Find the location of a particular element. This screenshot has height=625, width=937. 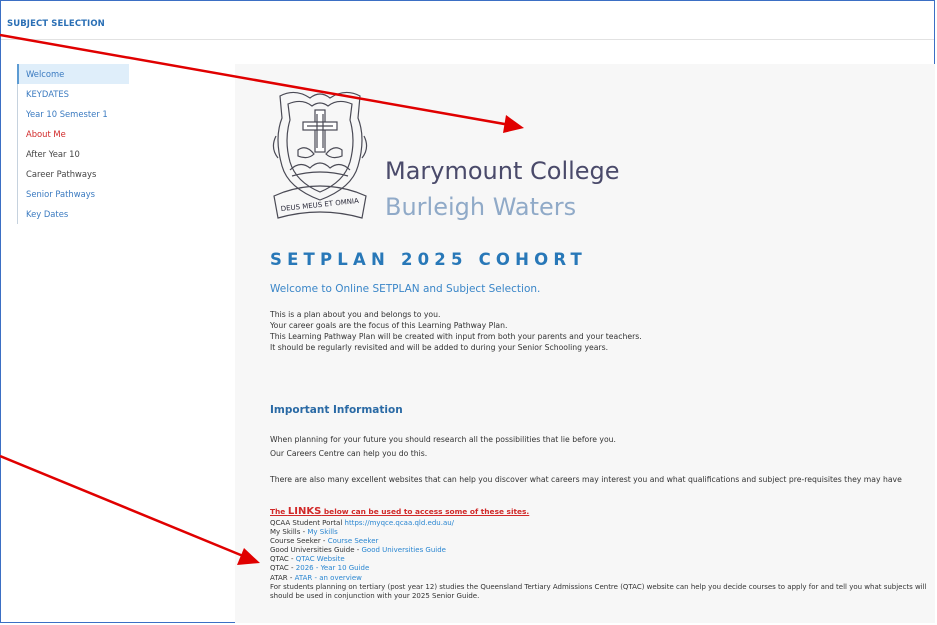

link-prefix: Good Universities Guide - is located at coordinates (316, 550).